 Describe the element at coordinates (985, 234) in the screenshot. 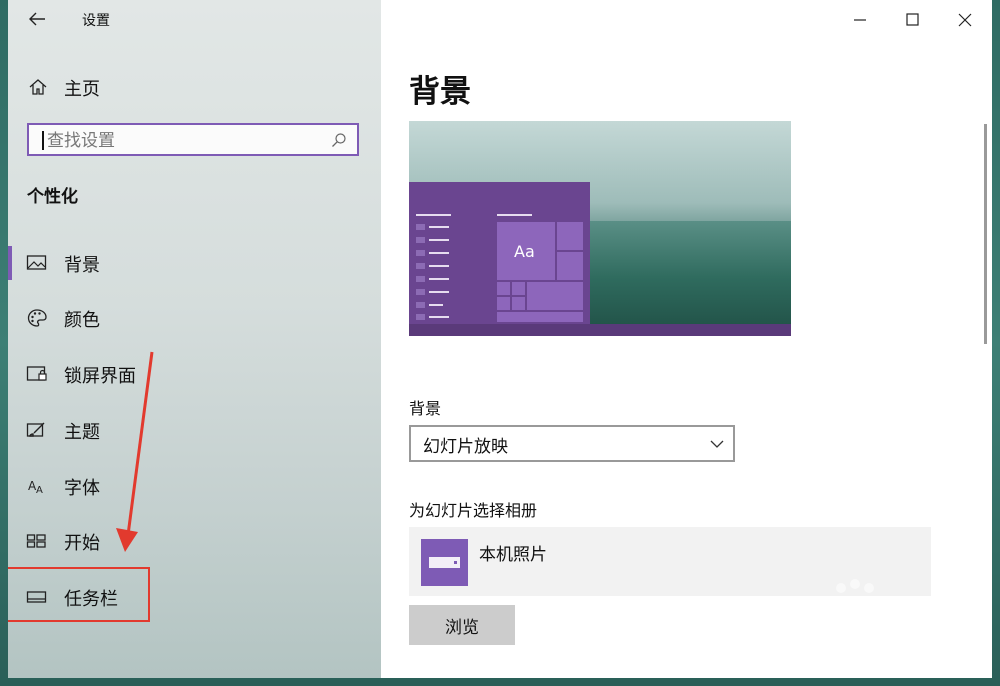

I see `scrollbar` at that location.